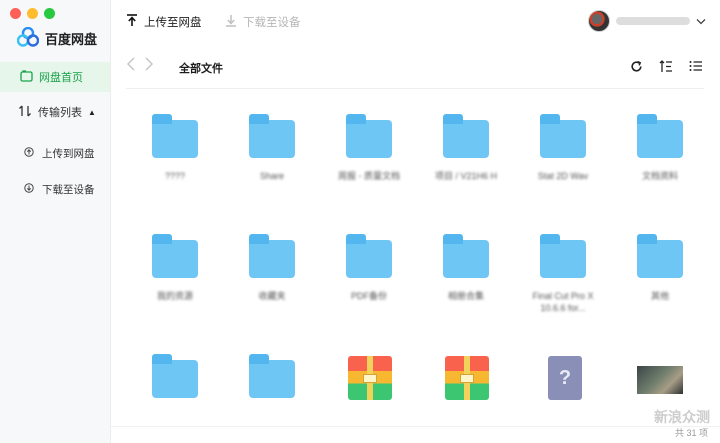 The height and width of the screenshot is (443, 720). What do you see at coordinates (175, 267) in the screenshot?
I see `file-item: 我的资源` at bounding box center [175, 267].